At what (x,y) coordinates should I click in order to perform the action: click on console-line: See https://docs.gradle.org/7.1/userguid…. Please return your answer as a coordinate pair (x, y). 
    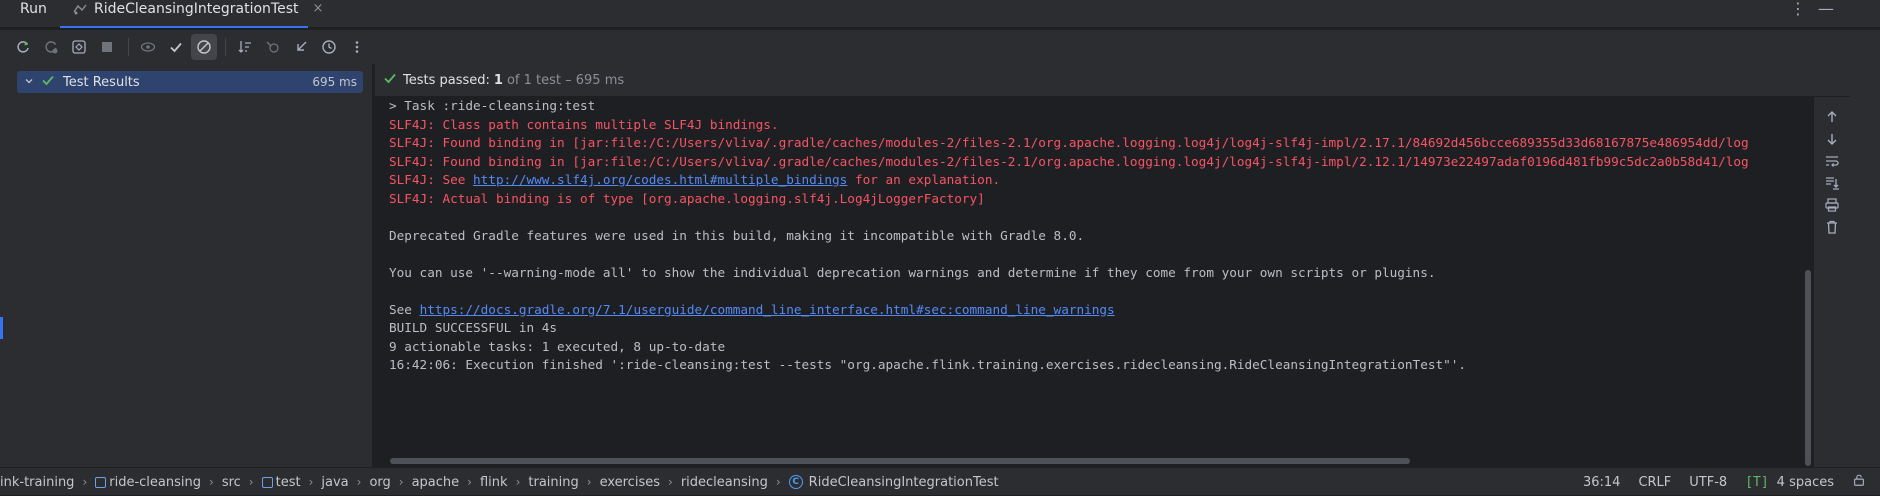
    Looking at the image, I should click on (752, 310).